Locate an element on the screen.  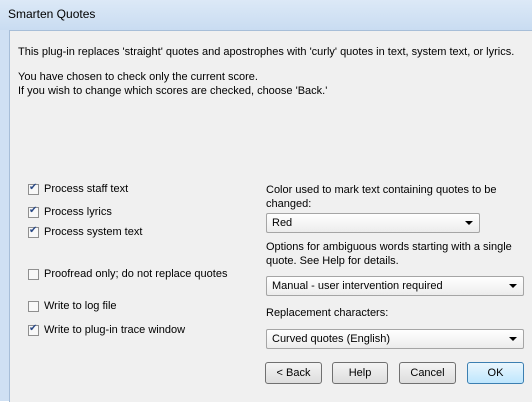
process-lyrics-checkbox is located at coordinates (33, 211).